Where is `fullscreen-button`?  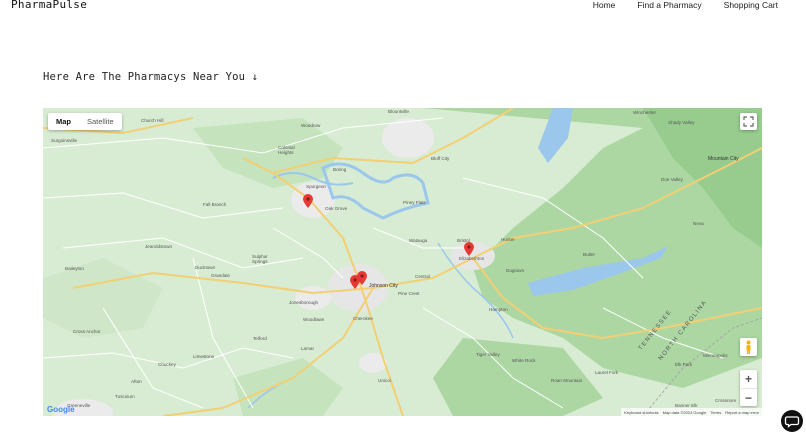 fullscreen-button is located at coordinates (748, 121).